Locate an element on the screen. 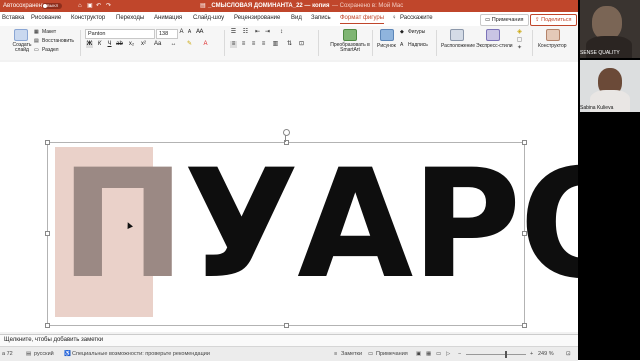 This screenshot has height=361, width=640. picture-icon is located at coordinates (387, 35).